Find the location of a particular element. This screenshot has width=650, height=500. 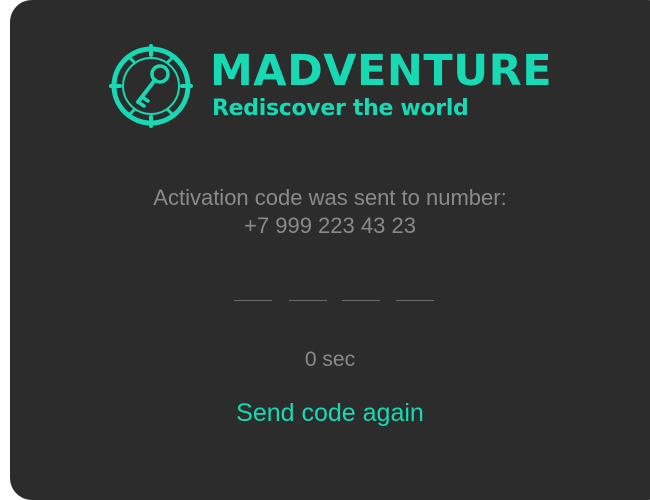

brand-tagline: Rediscover the world is located at coordinates (340, 108).